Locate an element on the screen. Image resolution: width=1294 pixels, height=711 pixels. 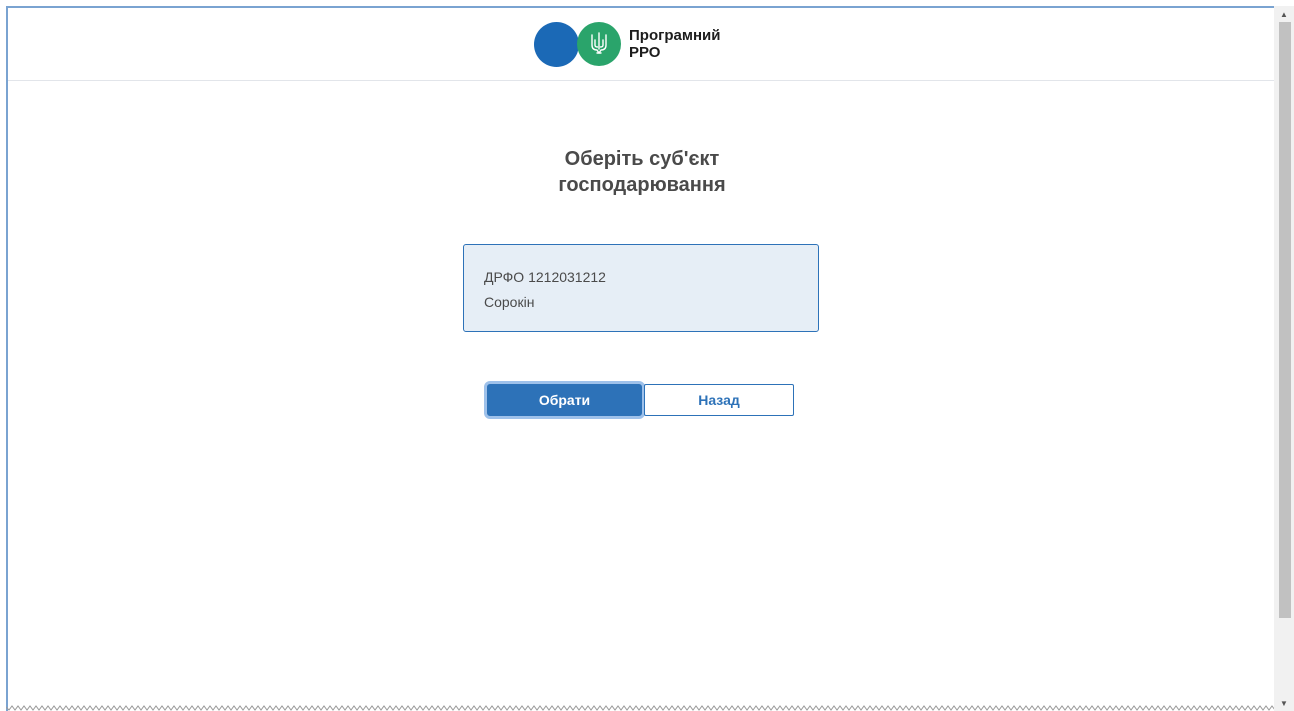
select-button: Обрати is located at coordinates (564, 400).